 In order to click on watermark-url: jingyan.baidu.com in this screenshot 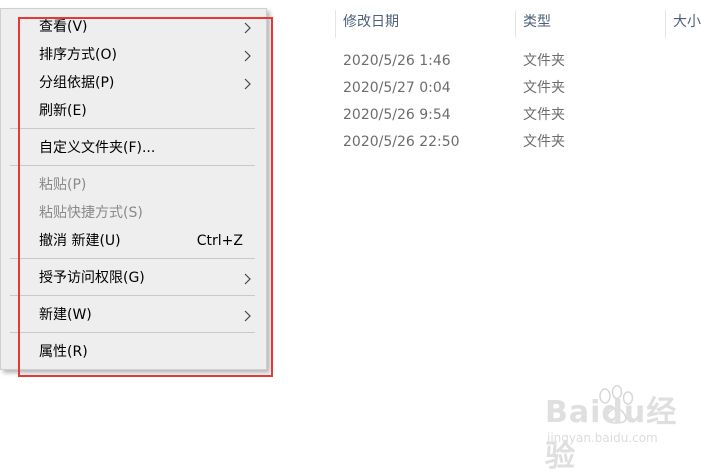, I will do `click(602, 438)`.